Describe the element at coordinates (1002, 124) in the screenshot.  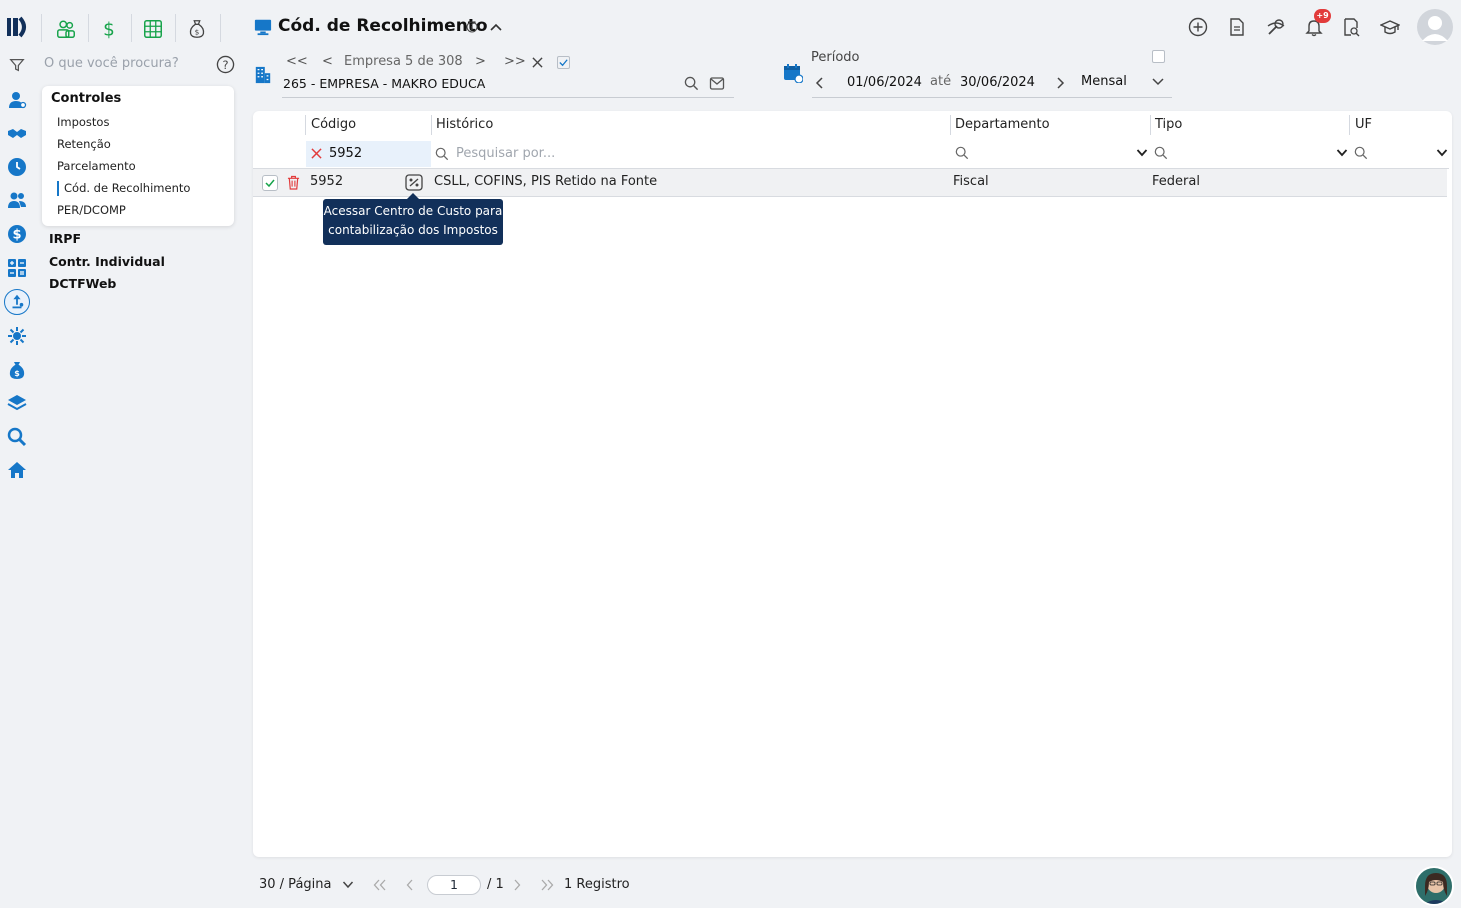
I see `column-header-departamento: Departamento` at that location.